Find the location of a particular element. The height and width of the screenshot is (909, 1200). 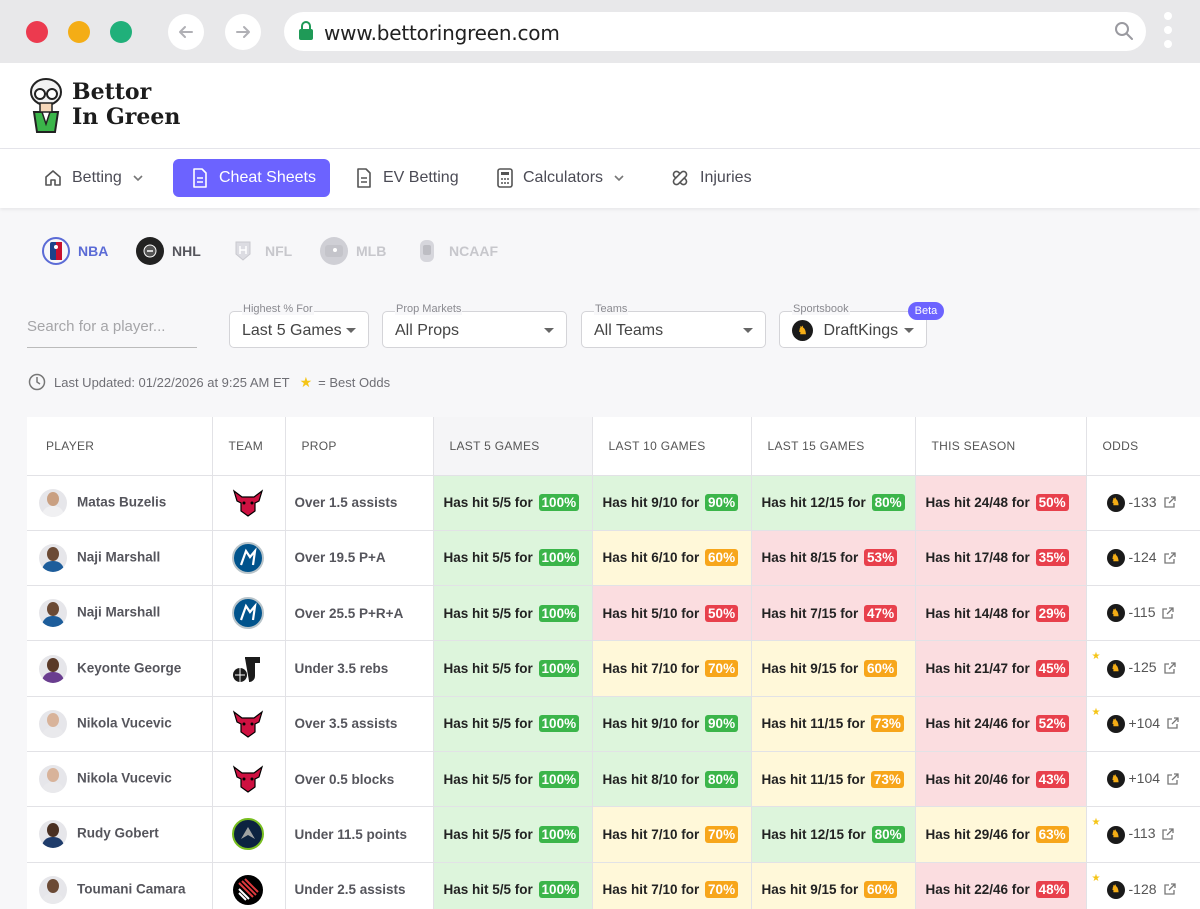

sport-tab-ncaaf: NCAAF is located at coordinates (455, 251).